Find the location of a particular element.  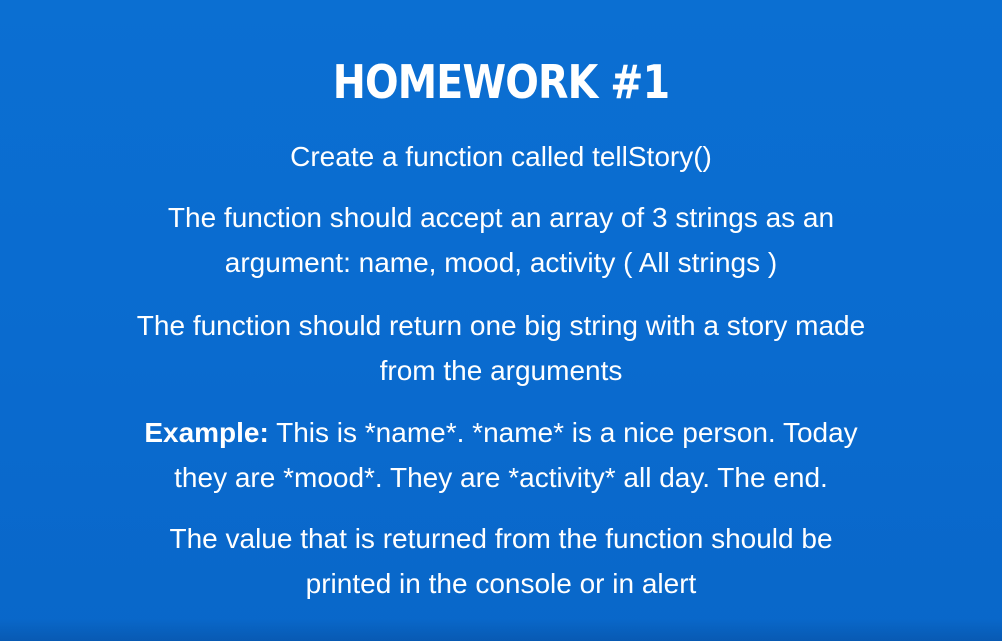

instruction-text: printed in the console or in alert is located at coordinates (501, 583).